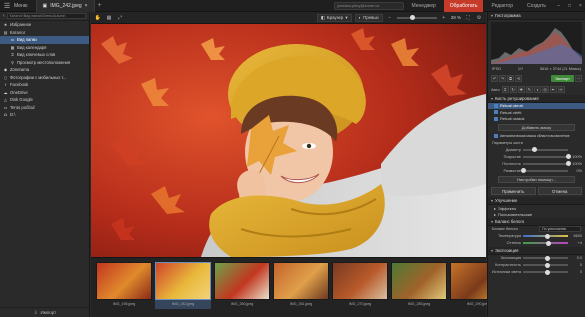  I want to click on redo-icon: ↷, so click(502, 78).